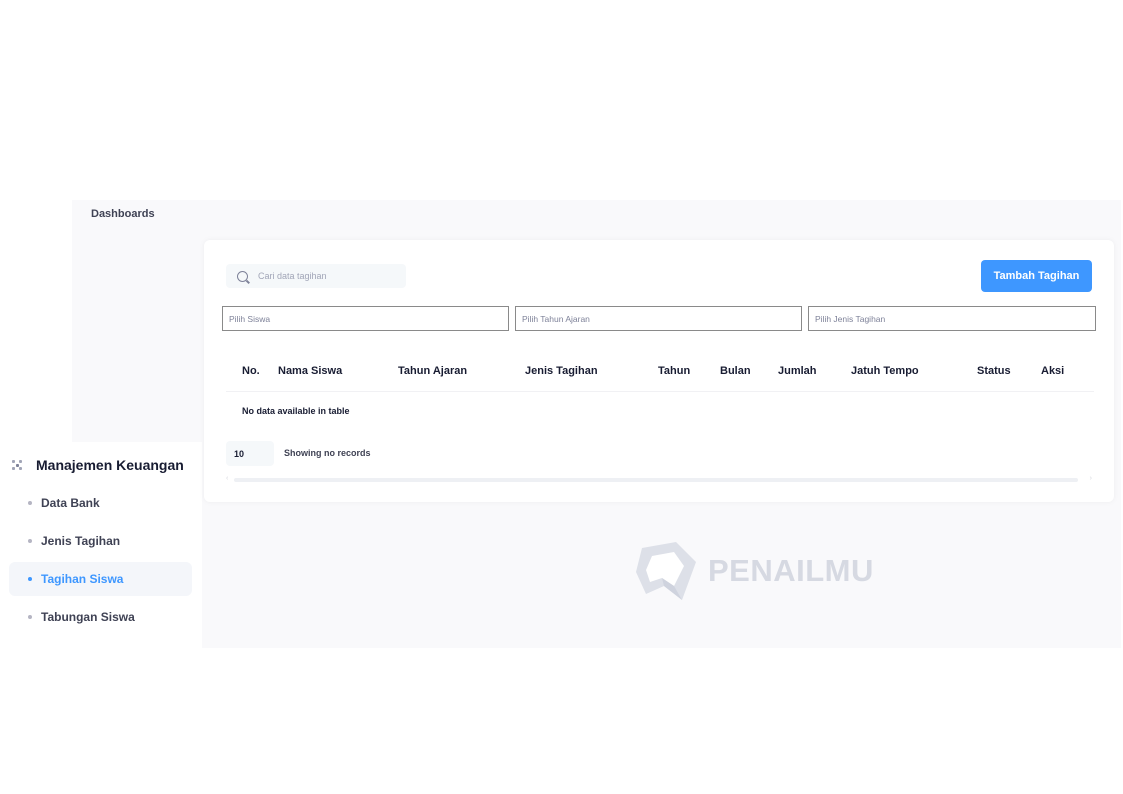 Image resolution: width=1123 pixels, height=794 pixels. I want to click on sidebar-section-manajemen-keuangan: Manajemen Keuangan, so click(98, 465).